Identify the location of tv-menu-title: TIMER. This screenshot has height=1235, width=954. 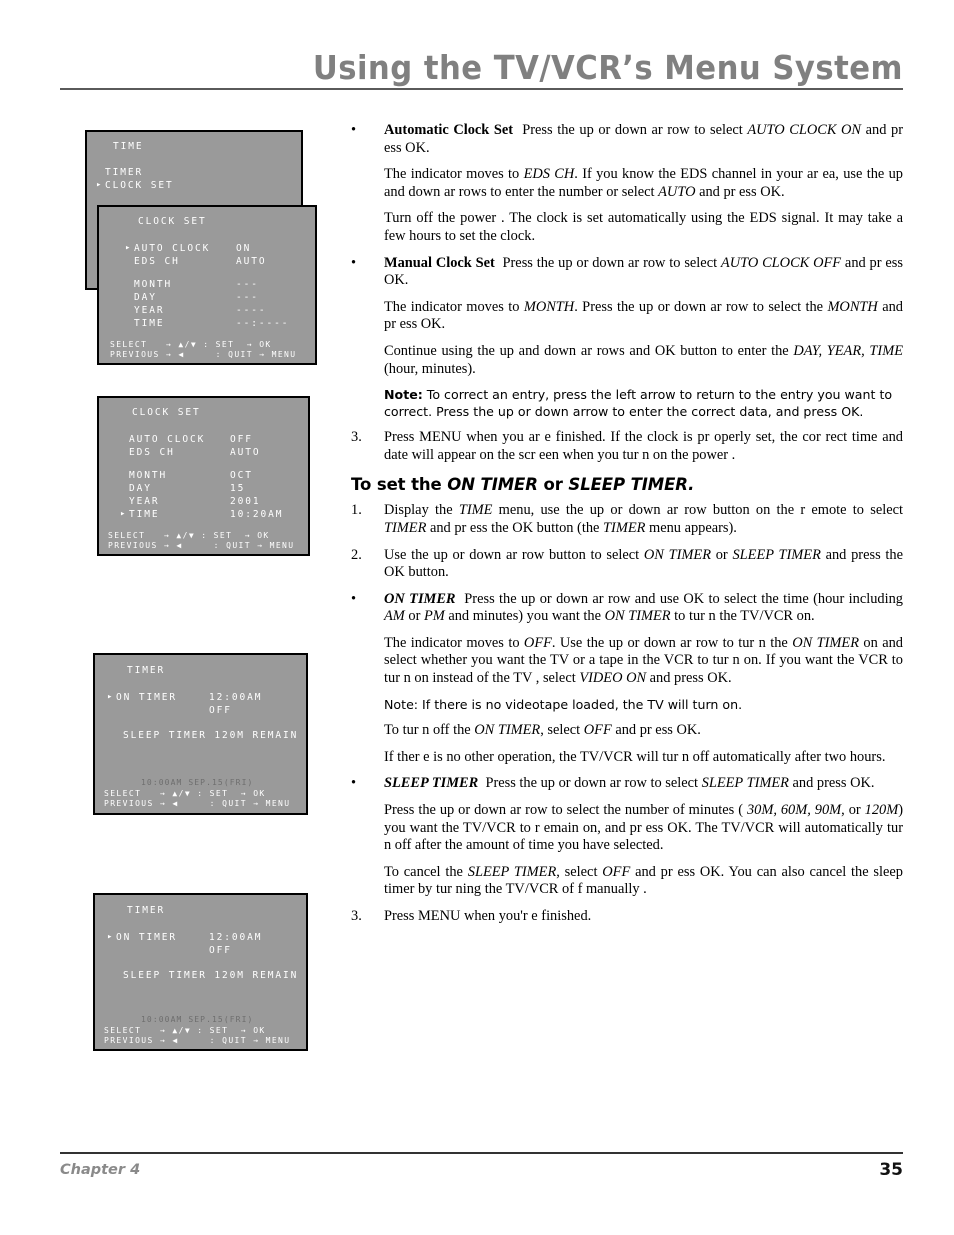
(146, 670).